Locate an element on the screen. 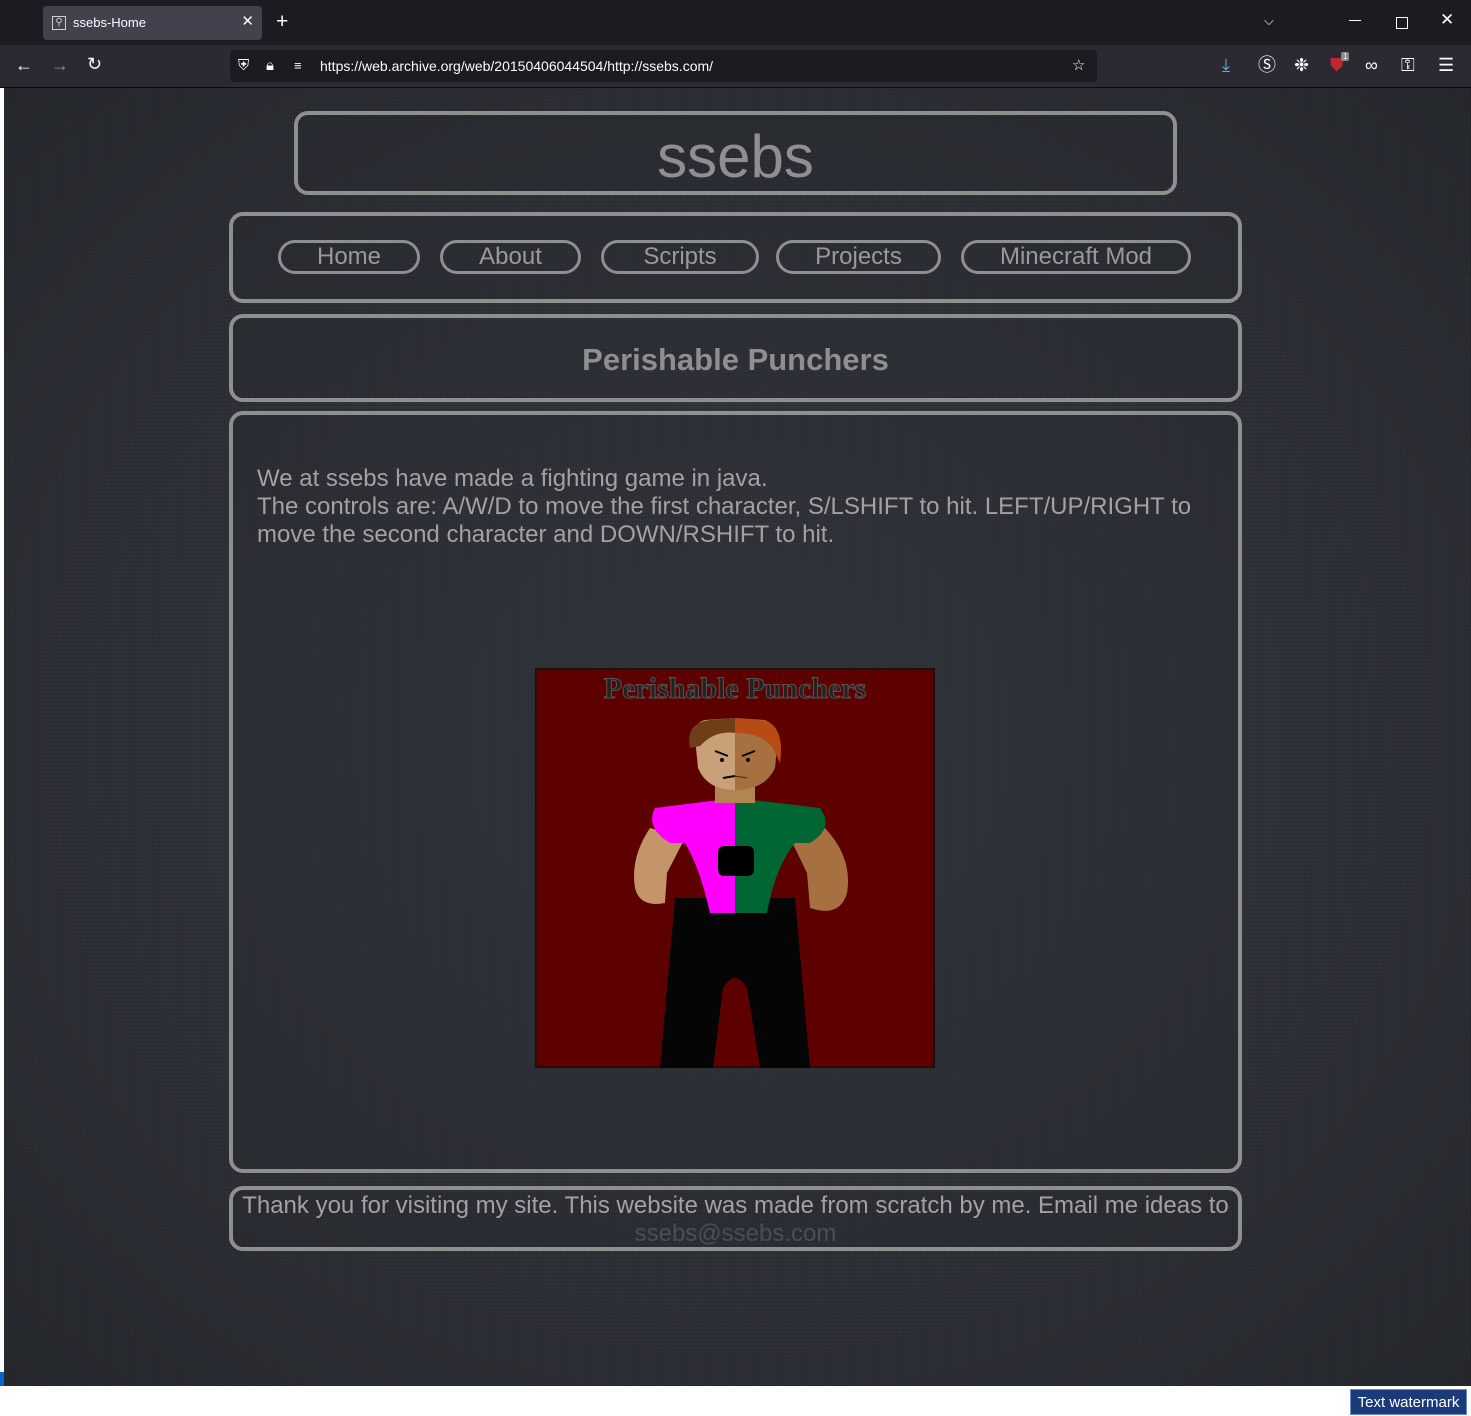 This screenshot has width=1471, height=1416. text-watermark: Text watermark is located at coordinates (1408, 1402).